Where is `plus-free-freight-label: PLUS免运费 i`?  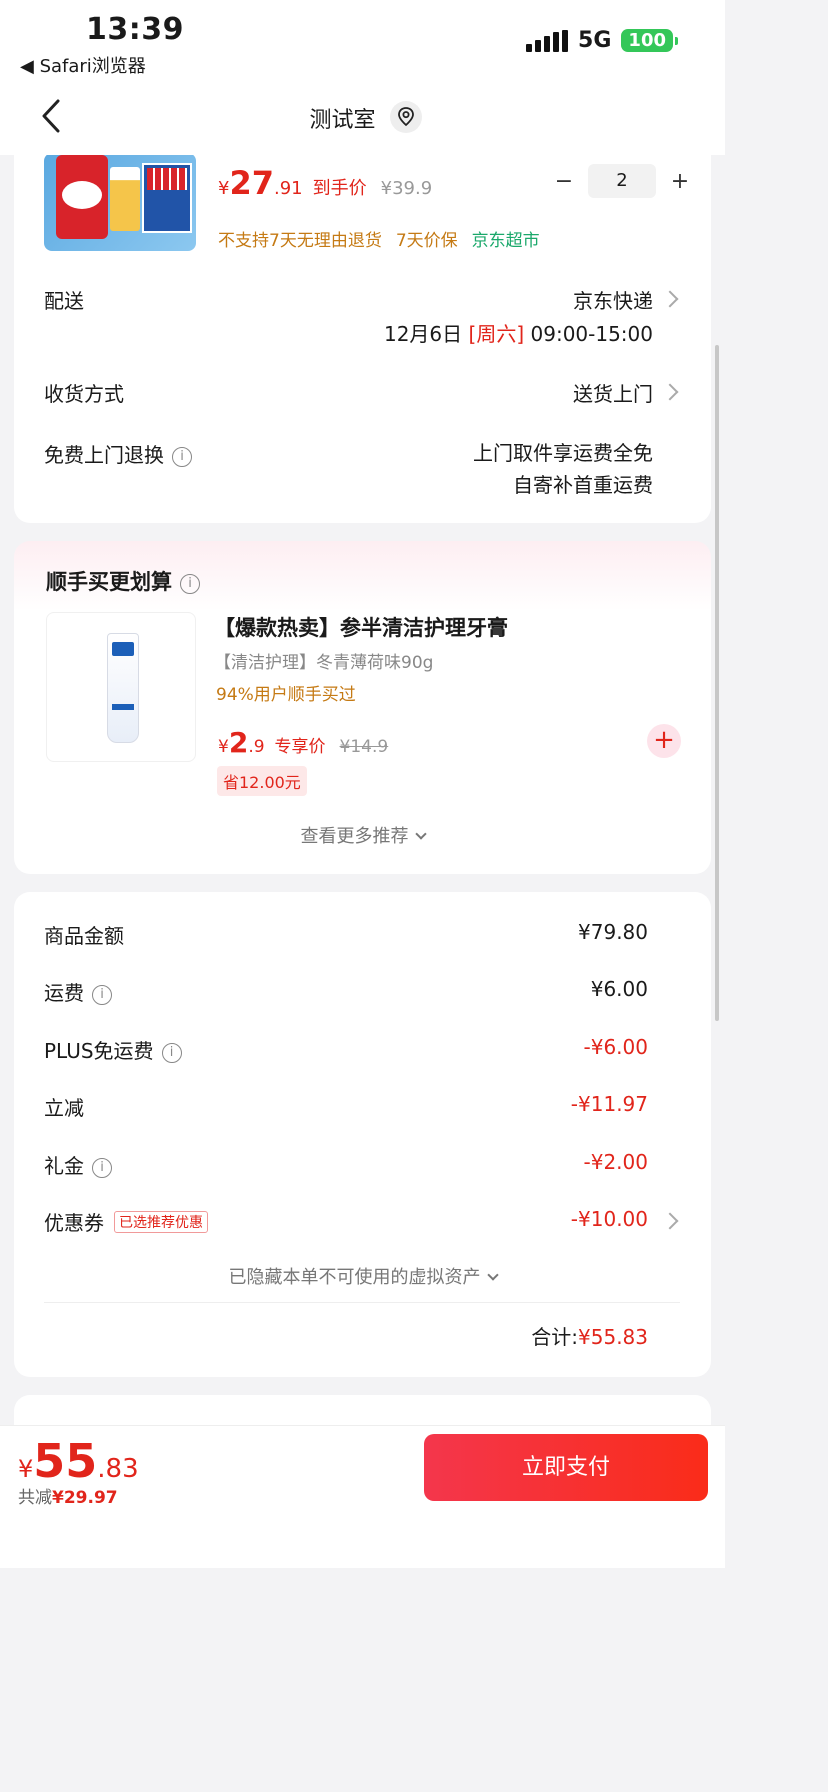
plus-free-freight-label: PLUS免运费 i is located at coordinates (113, 1049).